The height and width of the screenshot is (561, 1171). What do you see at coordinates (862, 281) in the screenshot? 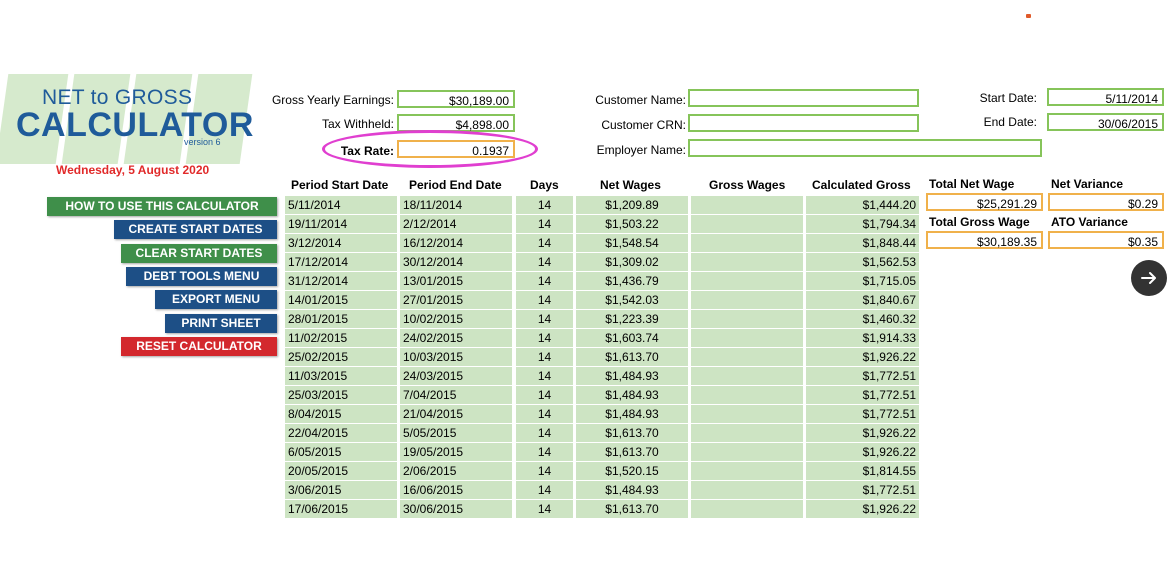
I see `cell-calculated-gross: $1,715.05` at bounding box center [862, 281].